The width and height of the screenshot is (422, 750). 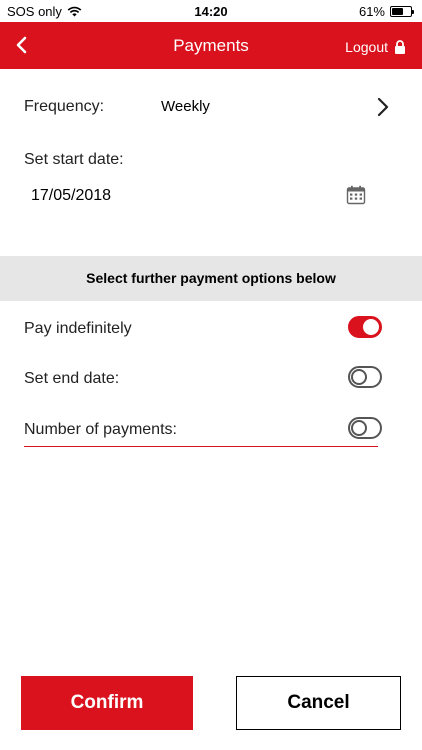 I want to click on field-underline, so click(x=201, y=446).